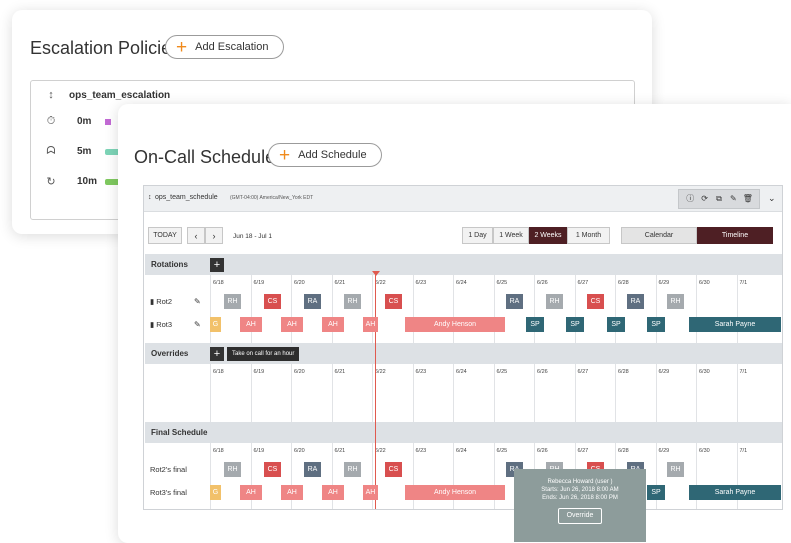  I want to click on rot3-label: ▮ Rot3, so click(161, 324).